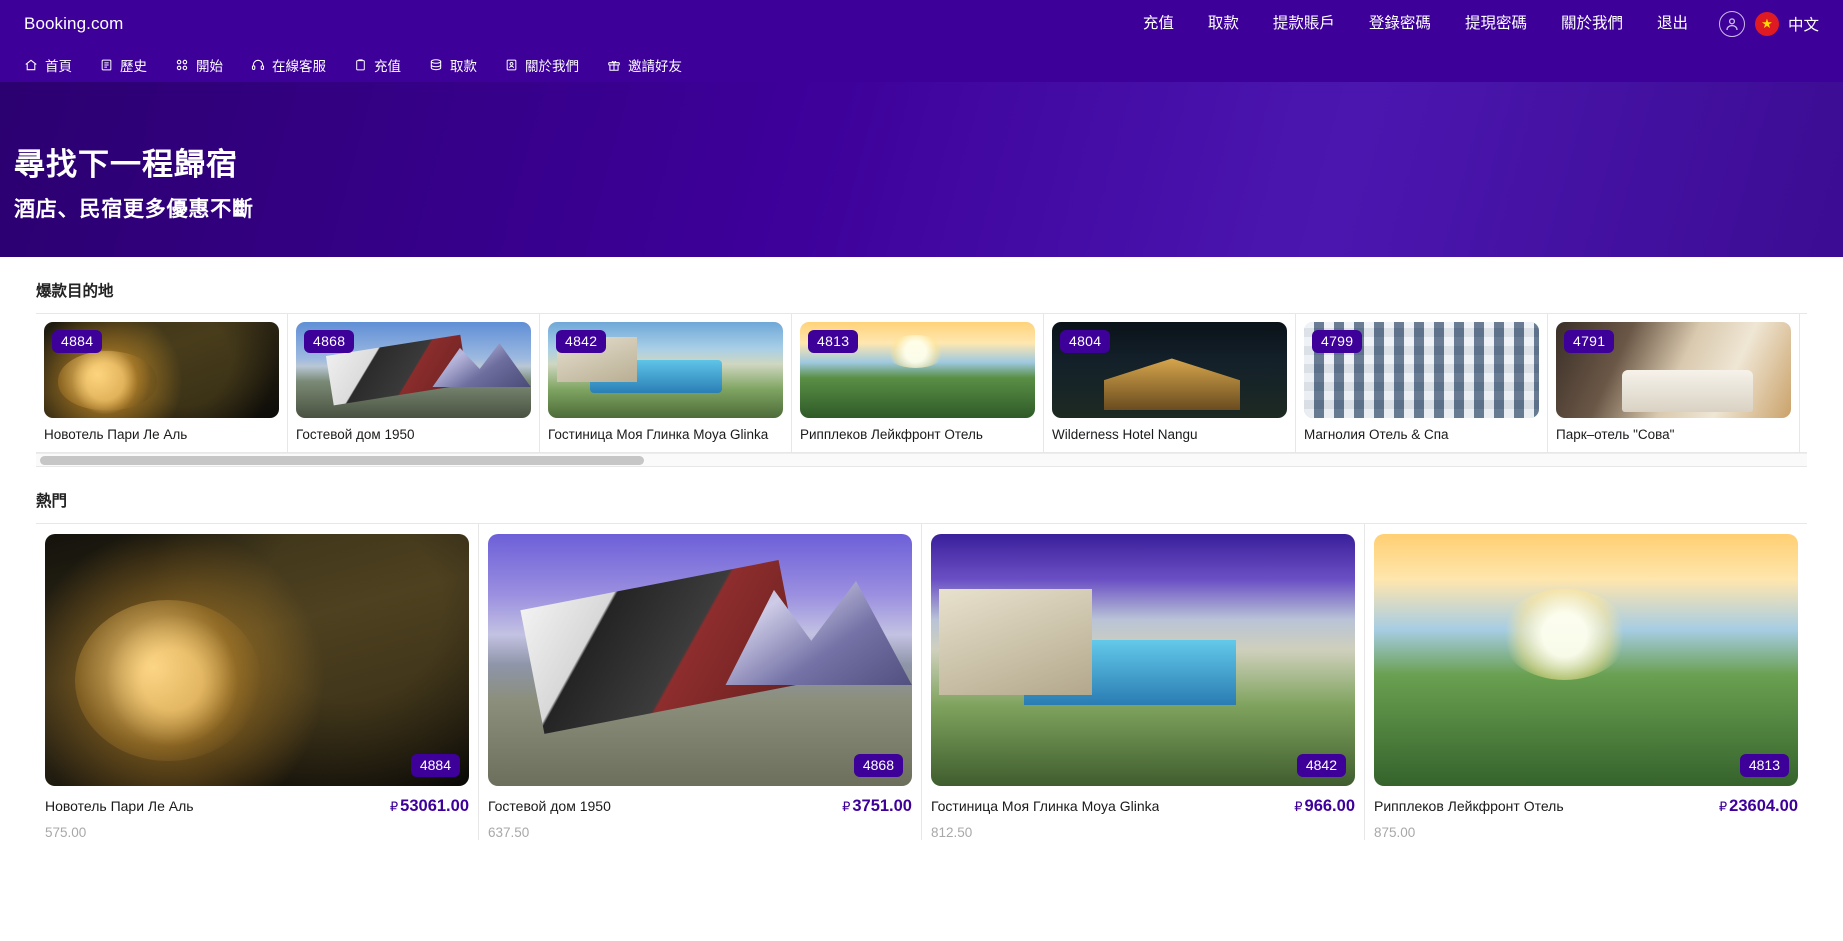  I want to click on hot-listing-price-value: 53061.00, so click(434, 806).